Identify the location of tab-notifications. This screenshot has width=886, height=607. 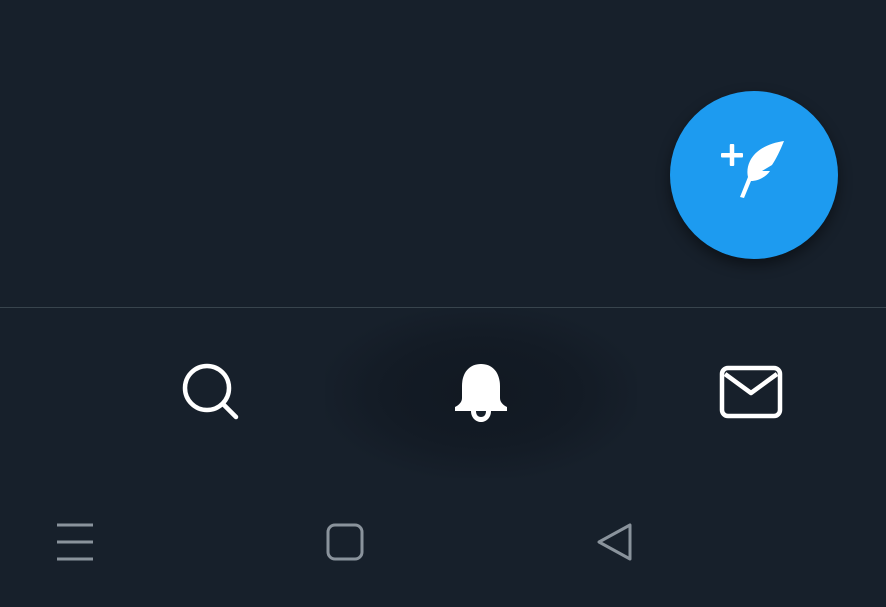
(481, 392).